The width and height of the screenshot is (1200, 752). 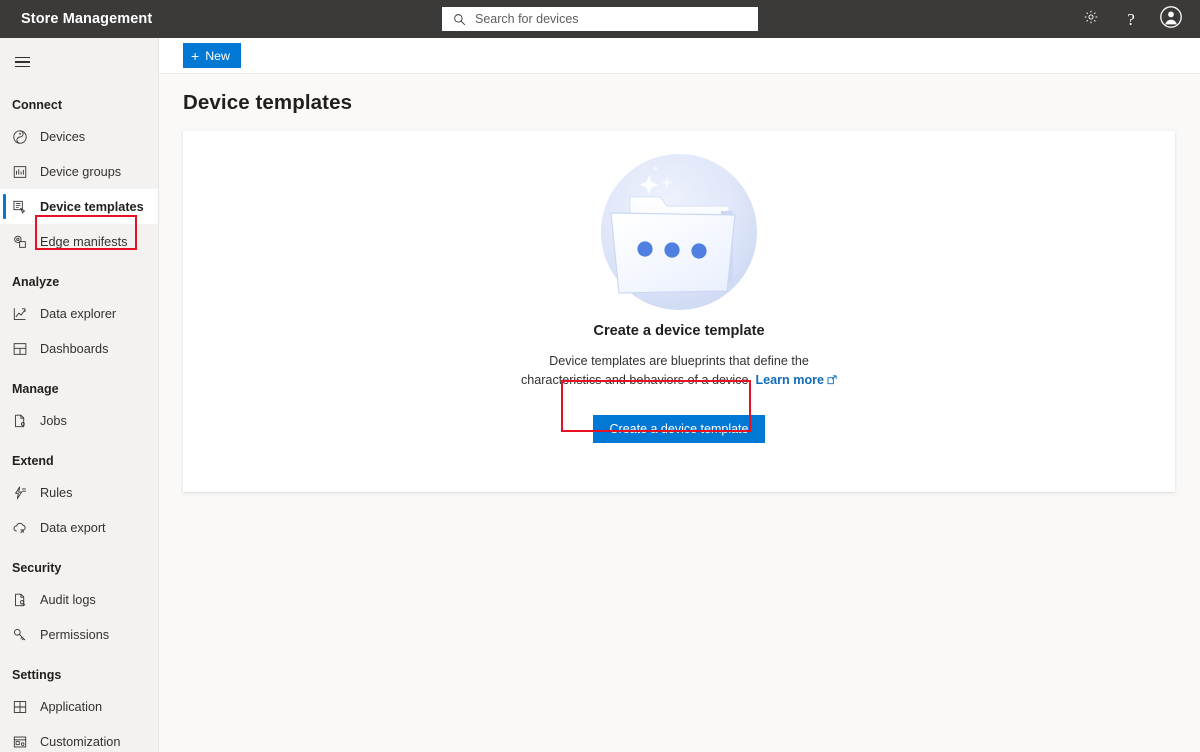 What do you see at coordinates (37, 105) in the screenshot?
I see `nav-group-connect-label: Connect` at bounding box center [37, 105].